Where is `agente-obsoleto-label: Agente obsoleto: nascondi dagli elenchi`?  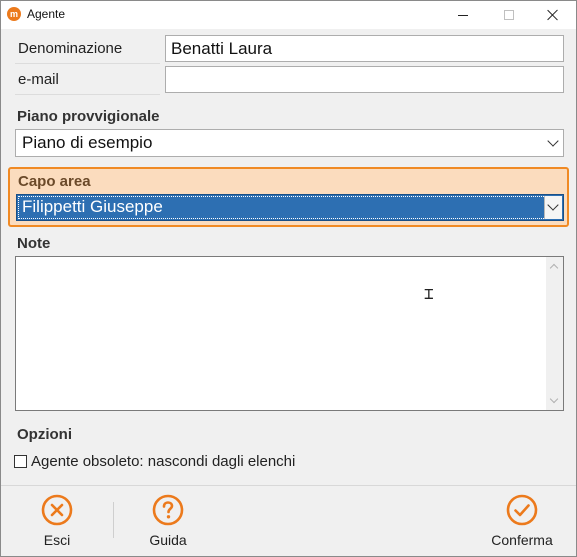
agente-obsoleto-label: Agente obsoleto: nascondi dagli elenchi is located at coordinates (163, 461).